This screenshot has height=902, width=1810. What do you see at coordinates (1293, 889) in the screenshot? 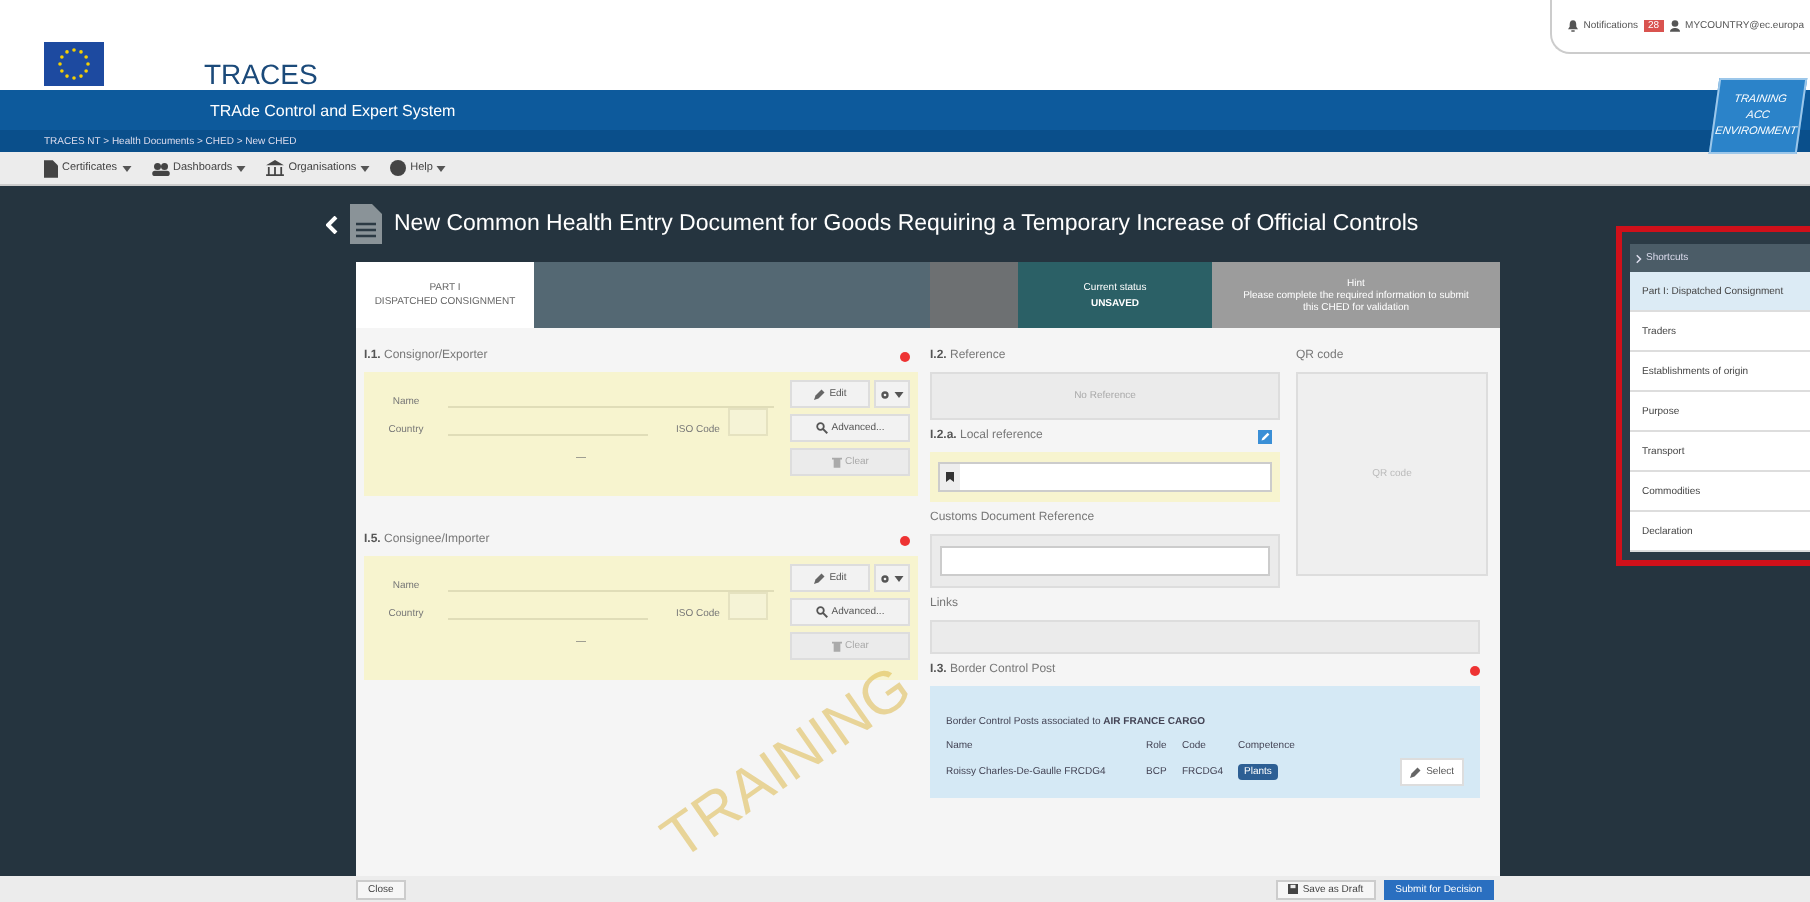
I see `floppy-disk-icon` at bounding box center [1293, 889].